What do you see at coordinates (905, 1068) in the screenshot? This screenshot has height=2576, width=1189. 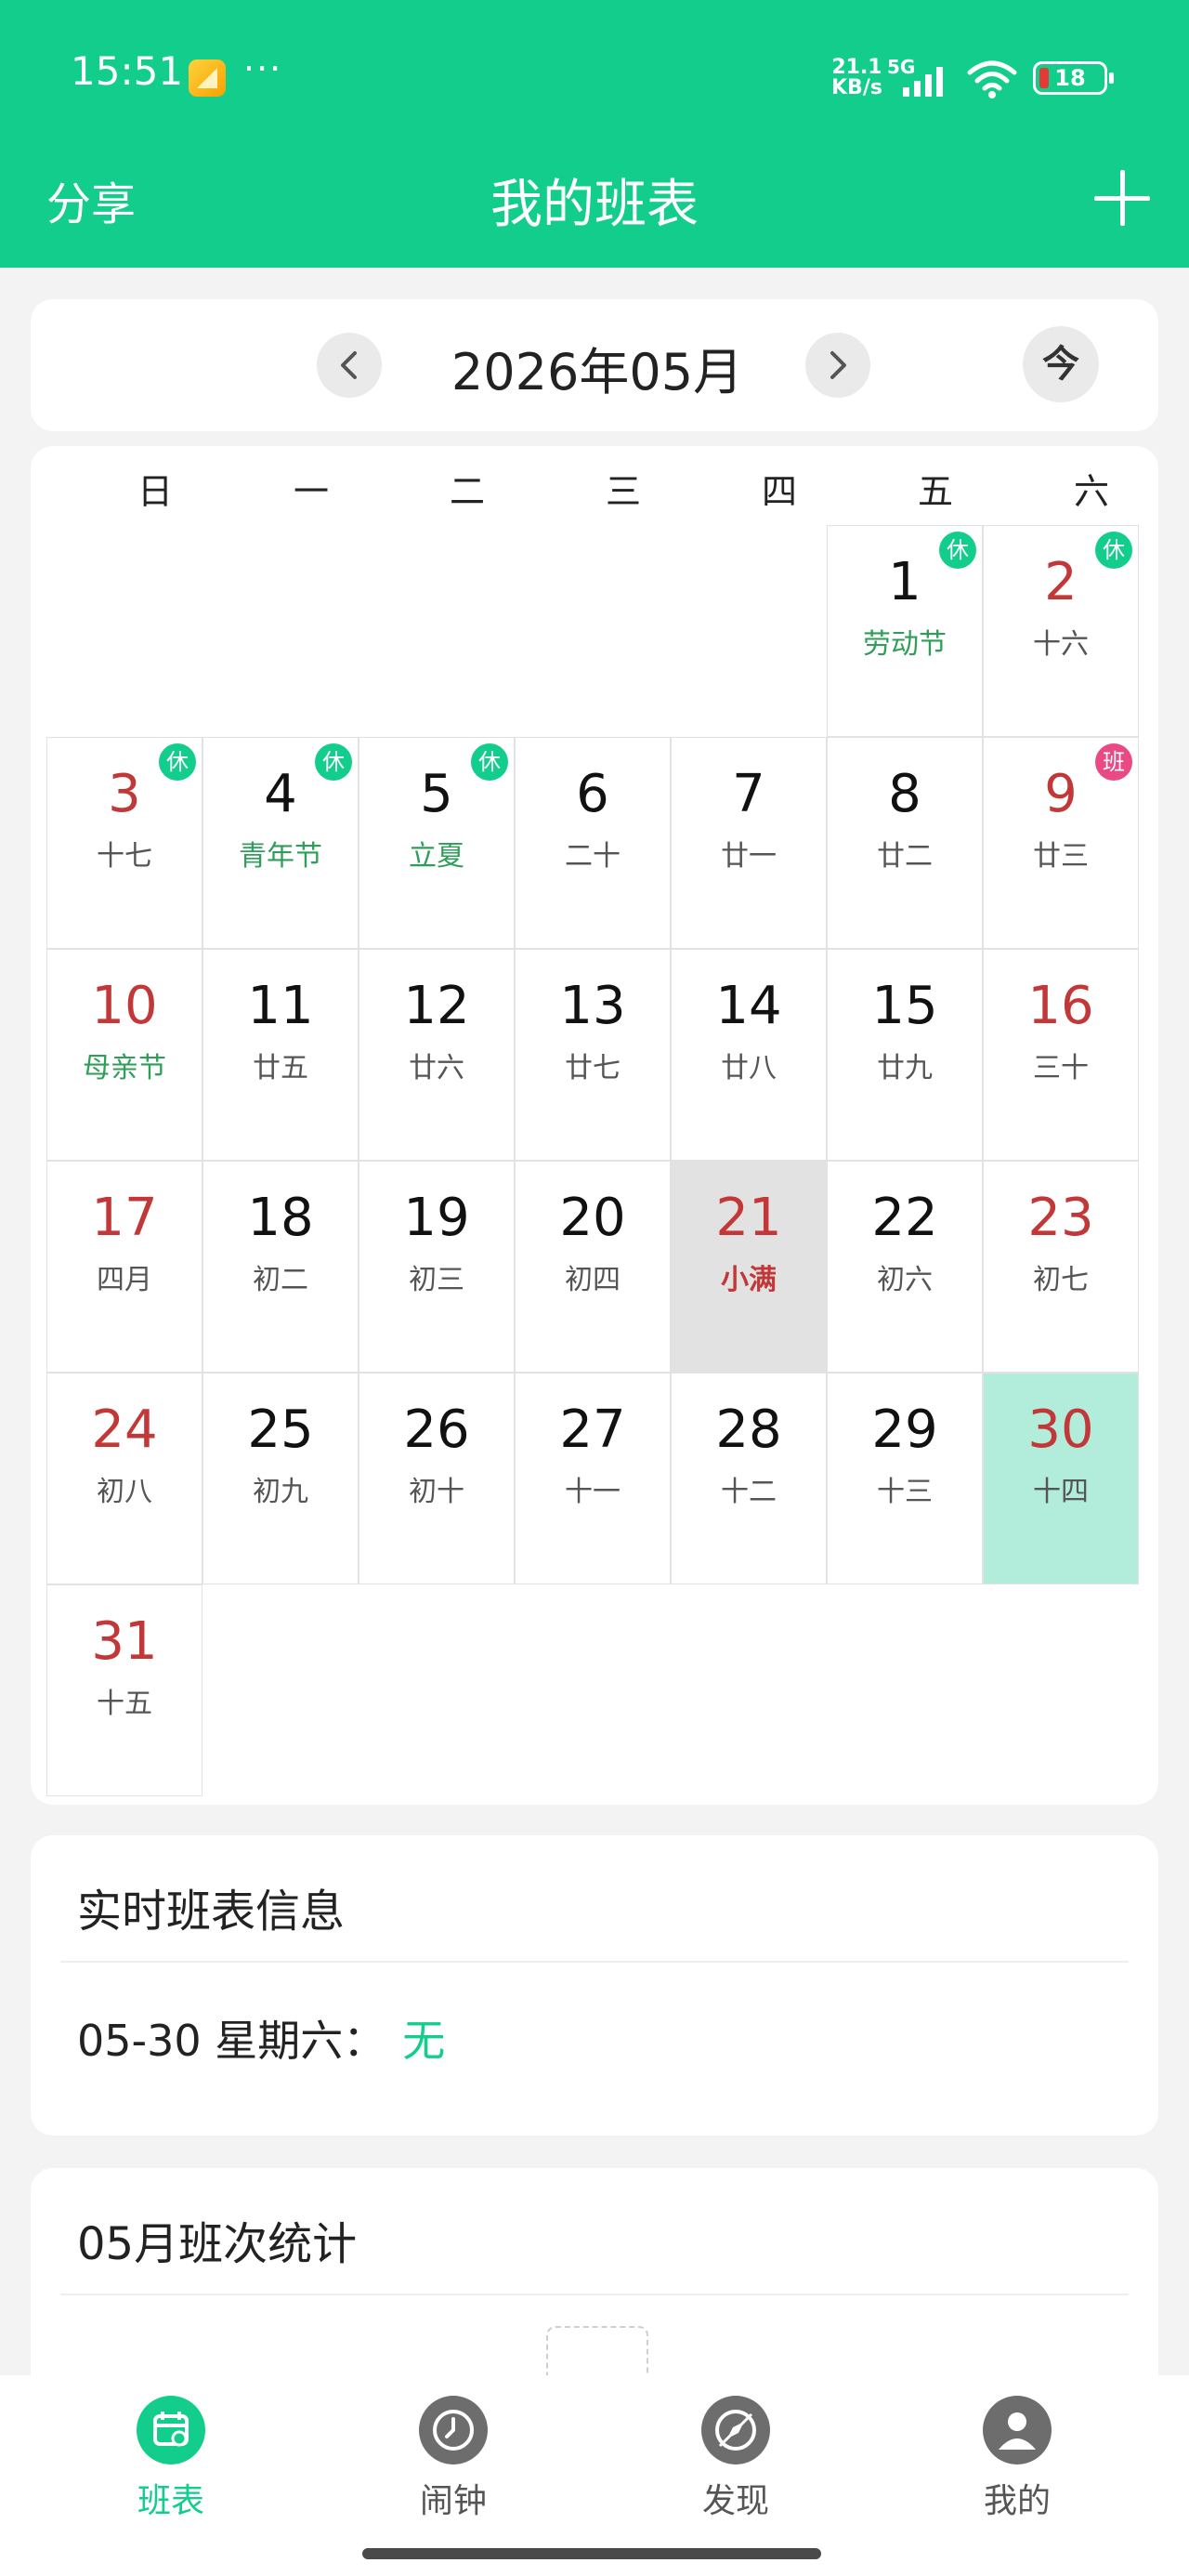 I see `lunar-label: 廿九` at bounding box center [905, 1068].